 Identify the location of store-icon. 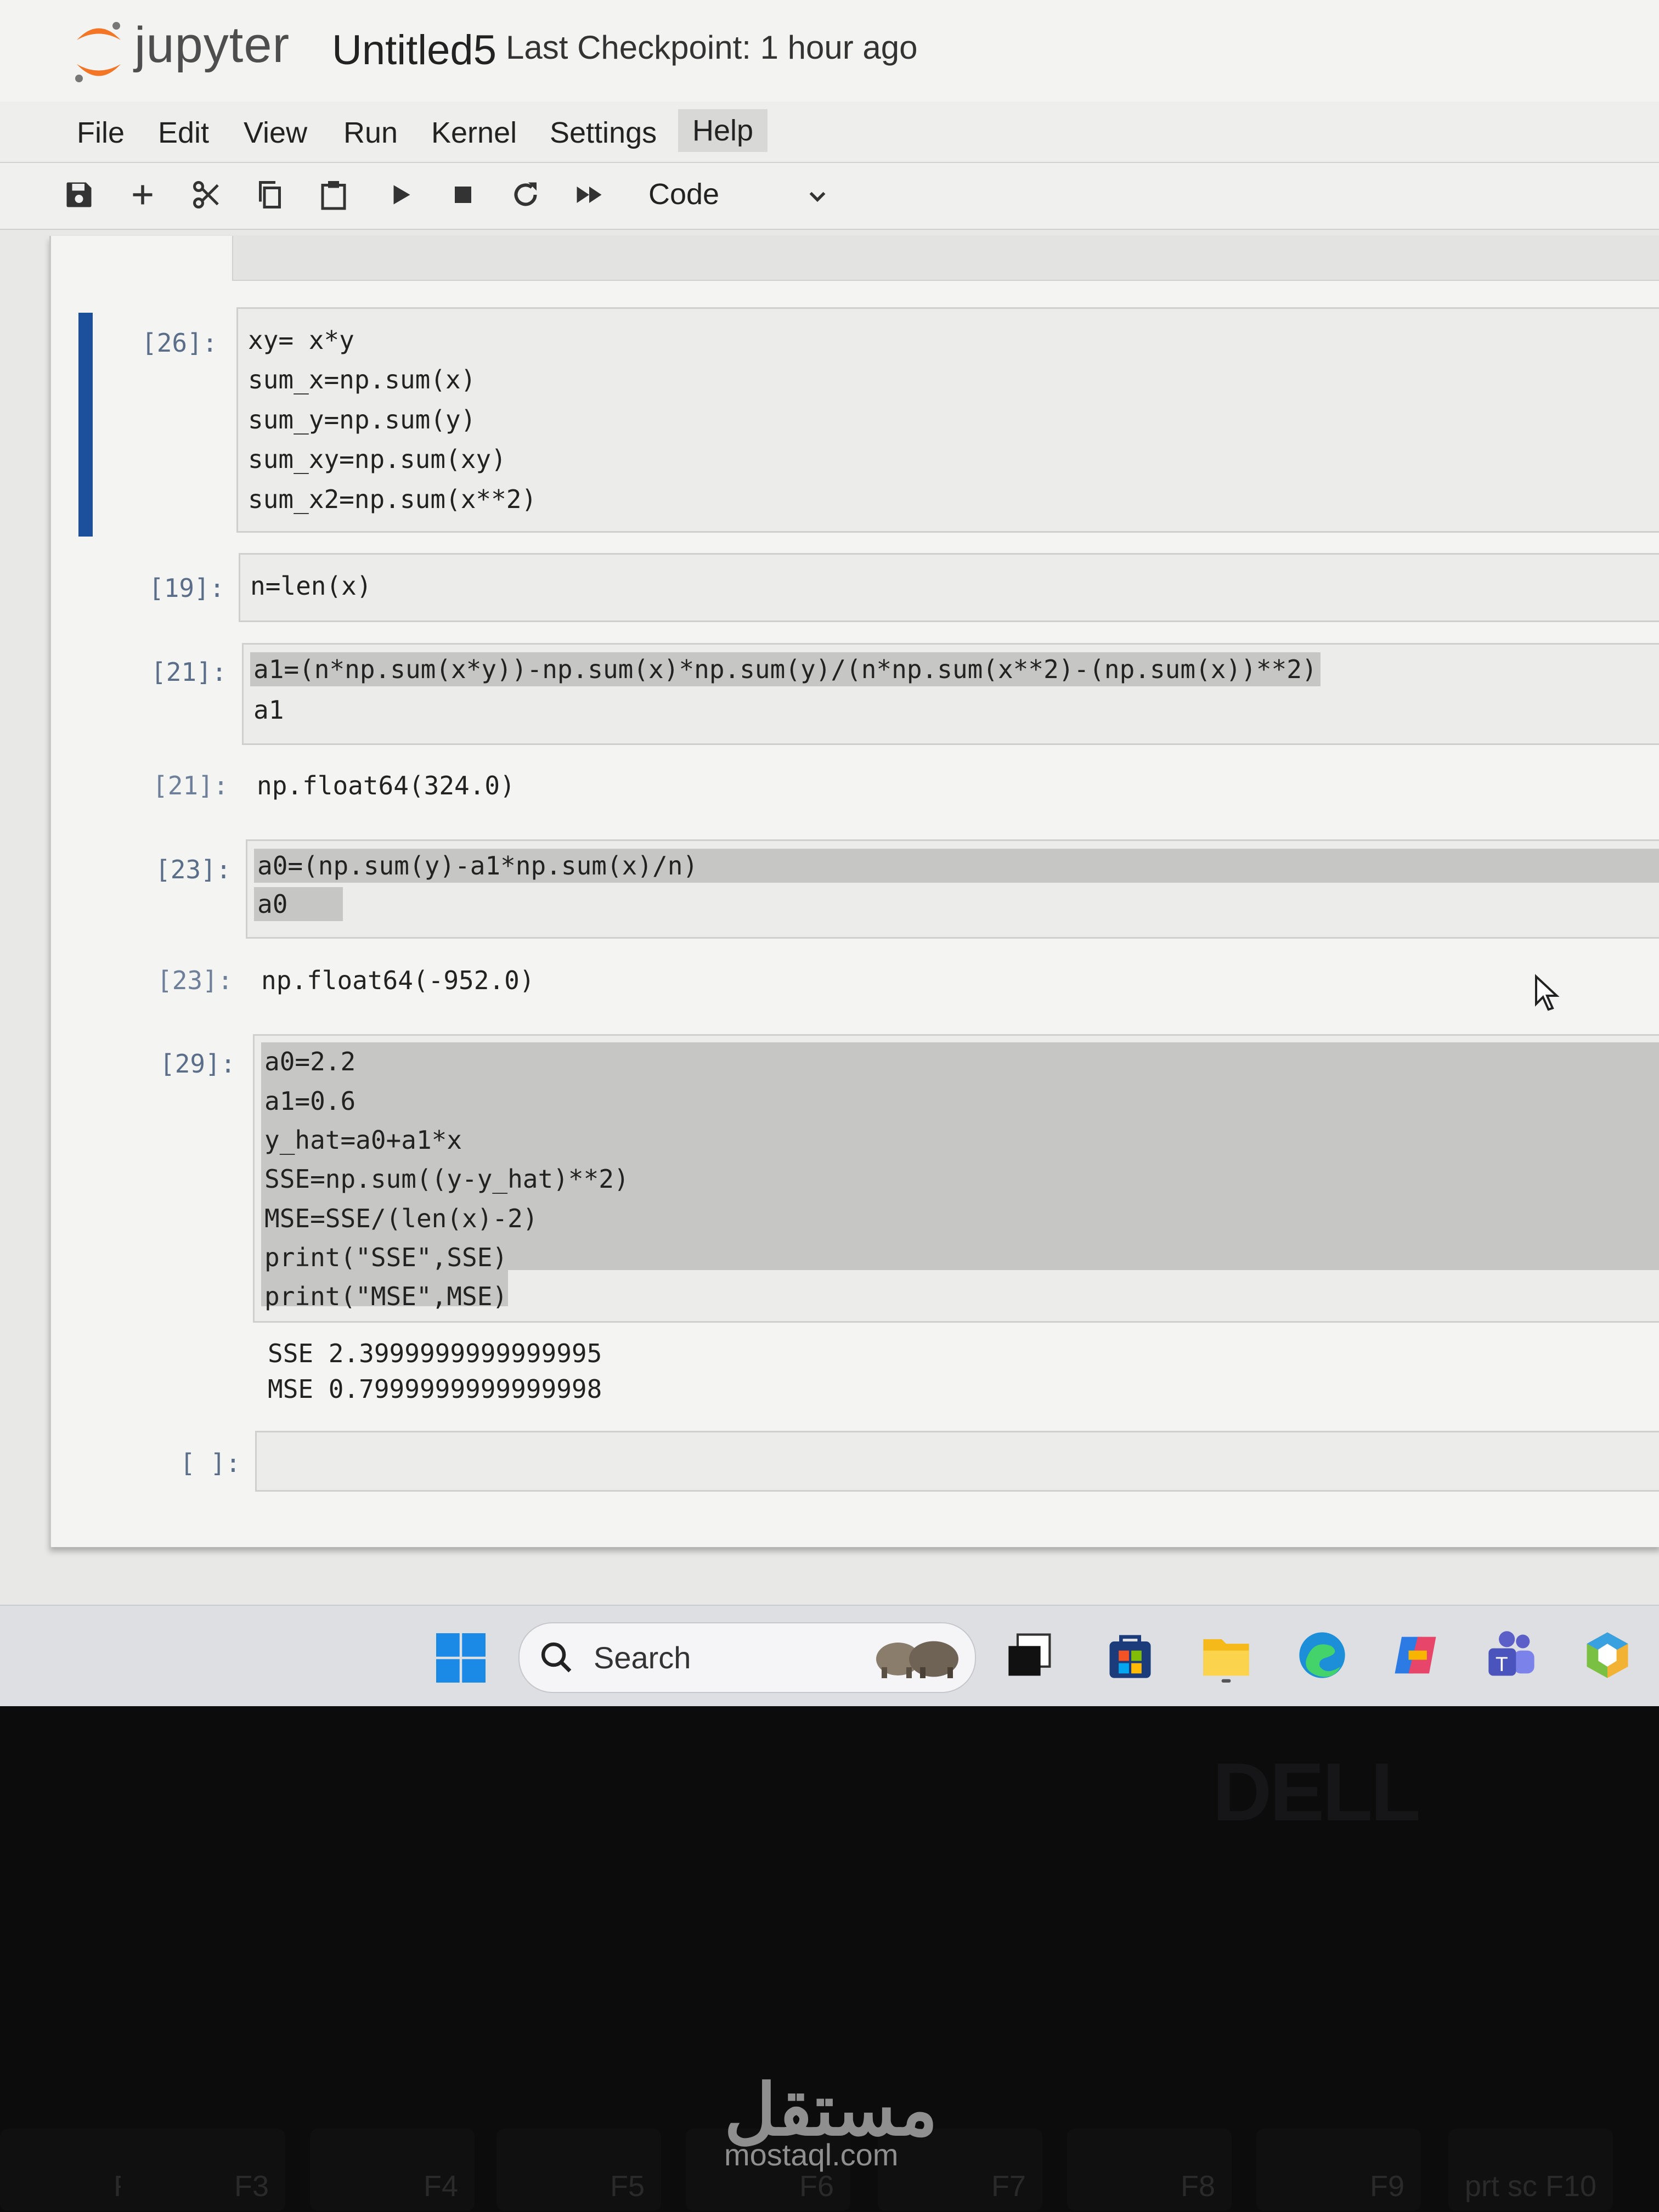
(1130, 1655).